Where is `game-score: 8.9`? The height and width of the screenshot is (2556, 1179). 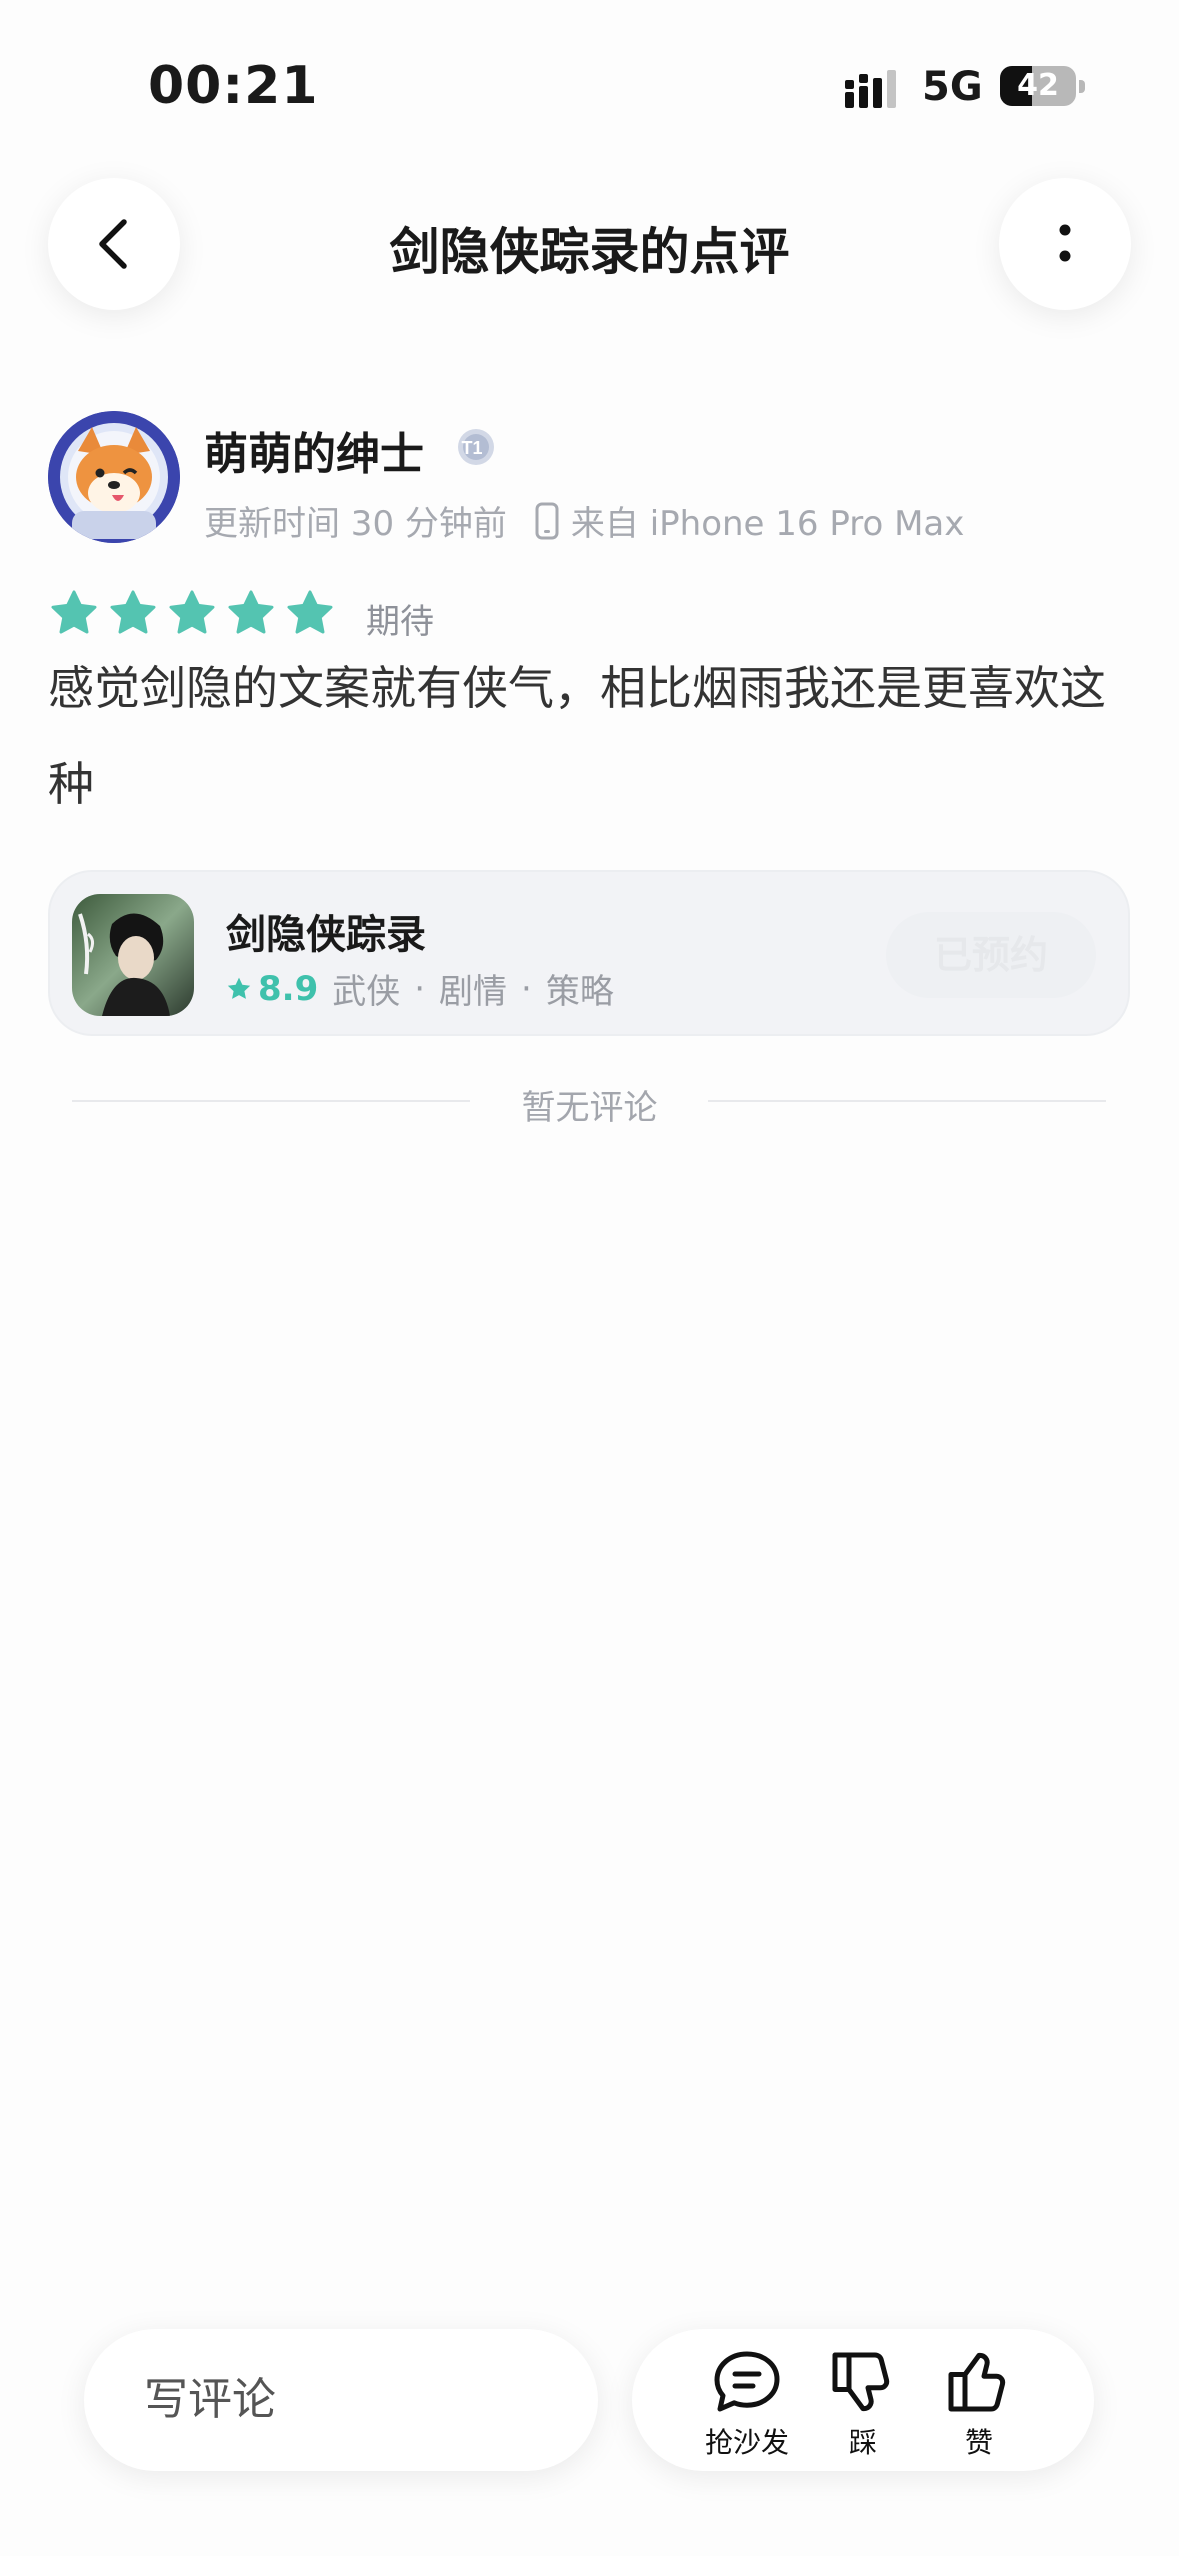 game-score: 8.9 is located at coordinates (288, 988).